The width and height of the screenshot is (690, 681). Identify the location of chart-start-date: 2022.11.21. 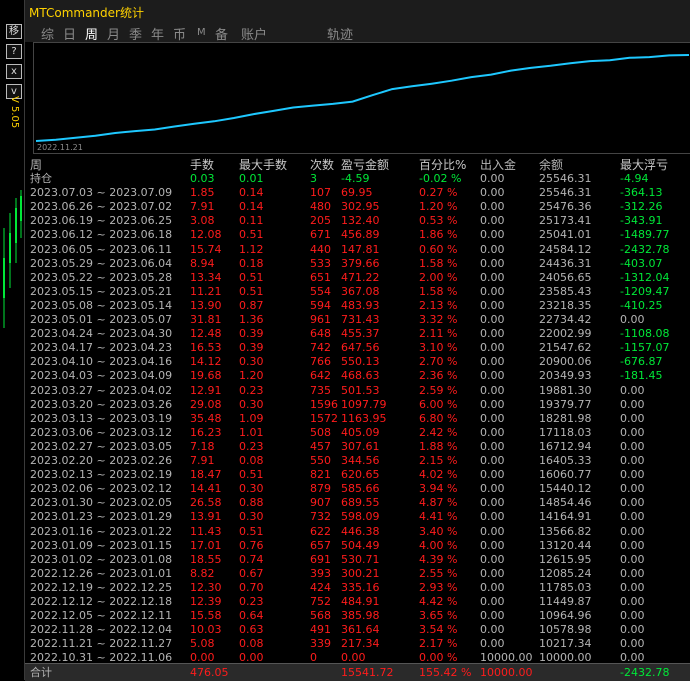
(60, 147).